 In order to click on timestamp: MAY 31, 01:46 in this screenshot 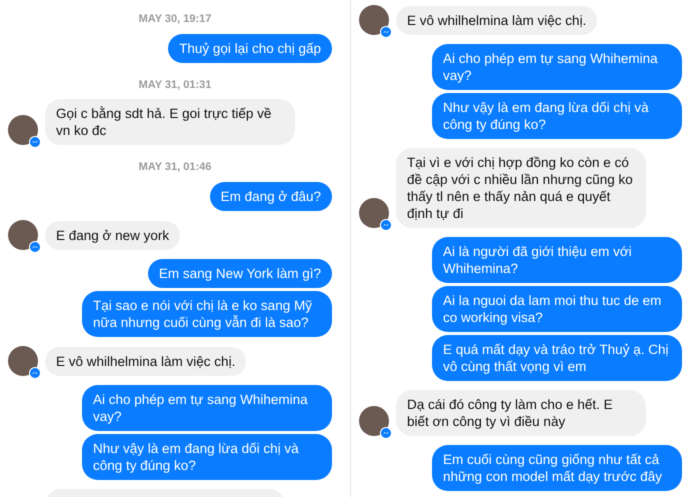, I will do `click(175, 167)`.